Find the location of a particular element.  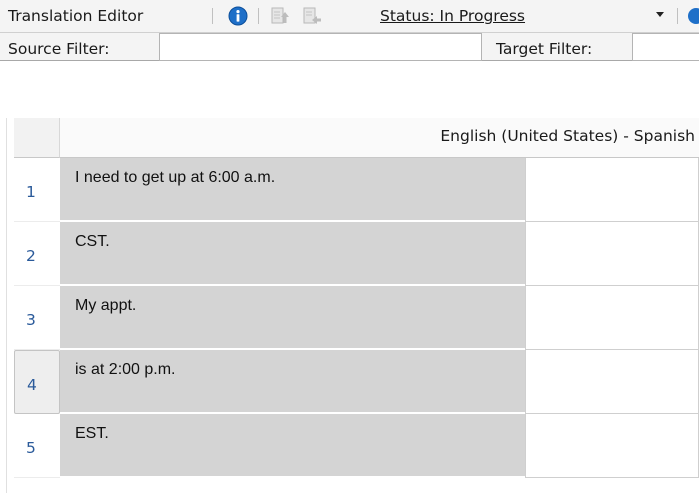

source-filter-input is located at coordinates (320, 47).